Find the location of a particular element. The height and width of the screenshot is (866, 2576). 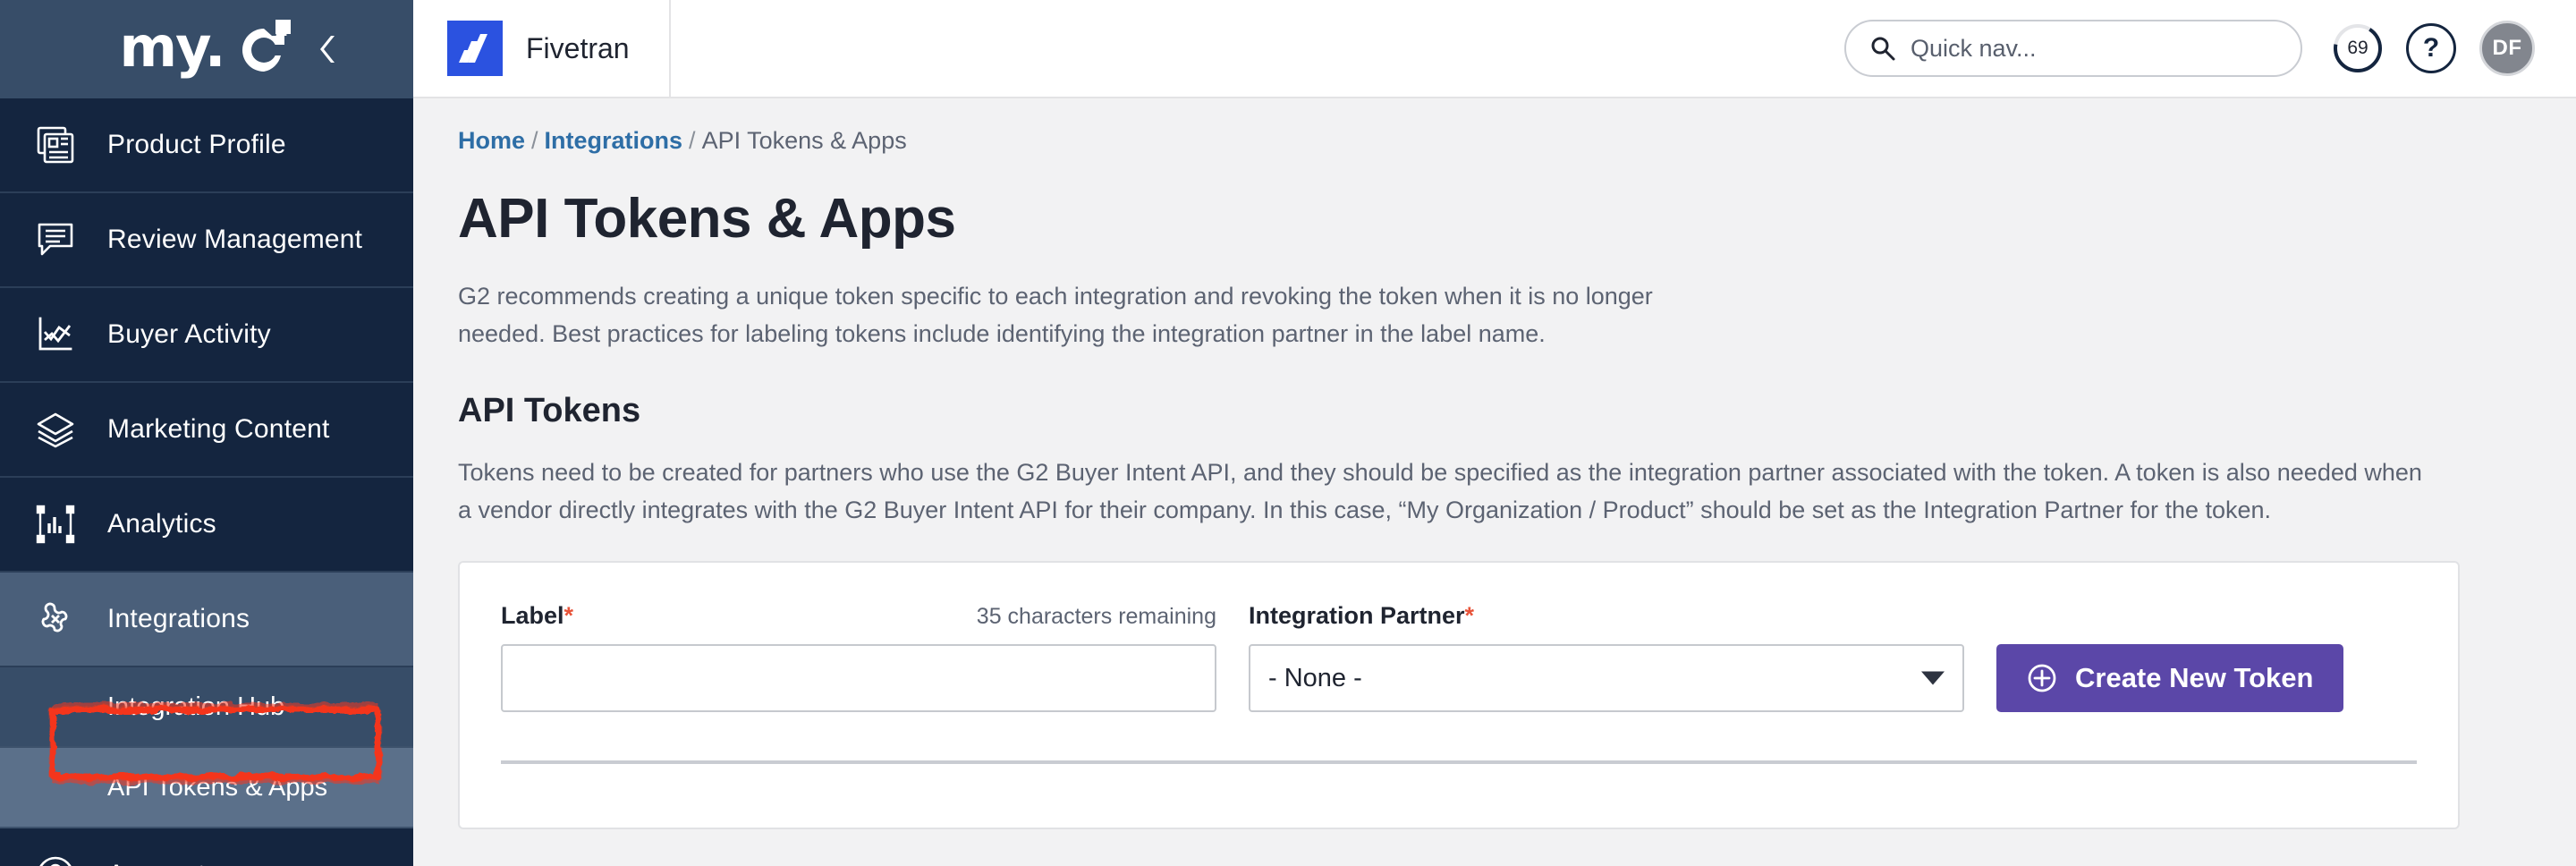

svg-text: 2 is located at coordinates (281, 30).